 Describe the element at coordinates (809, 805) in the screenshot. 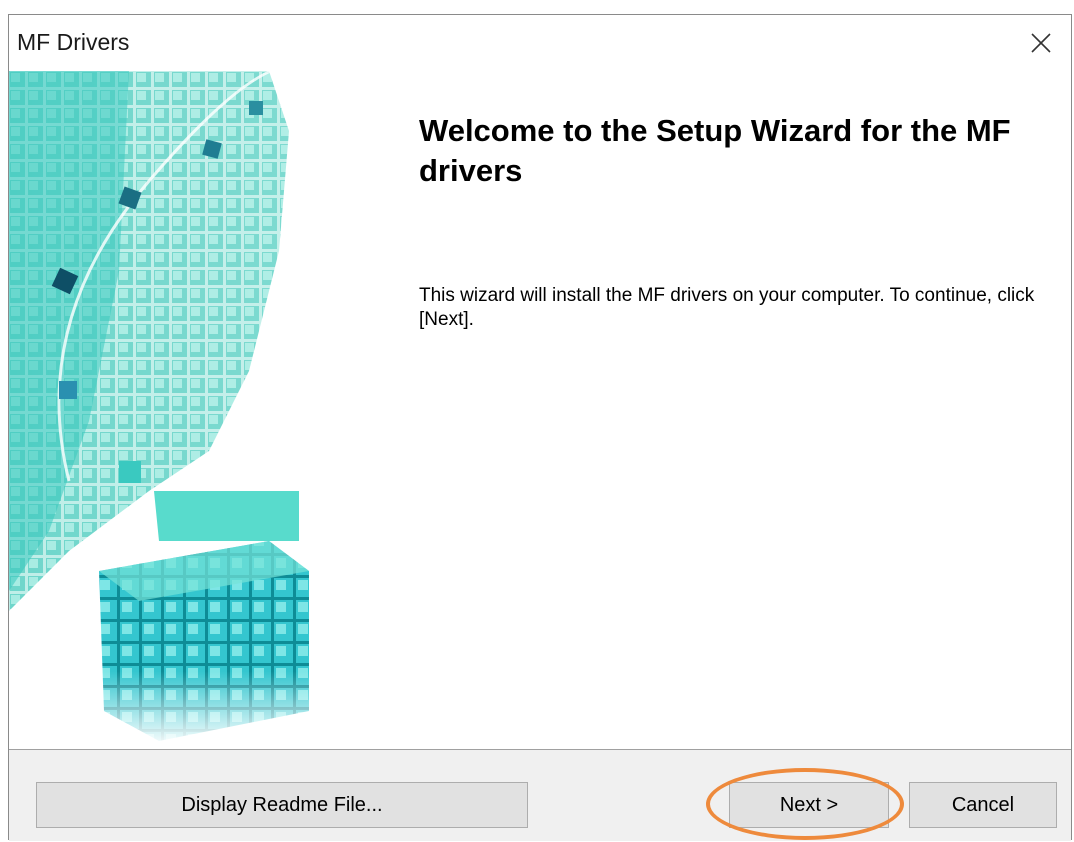

I see `next-button: Next >` at that location.